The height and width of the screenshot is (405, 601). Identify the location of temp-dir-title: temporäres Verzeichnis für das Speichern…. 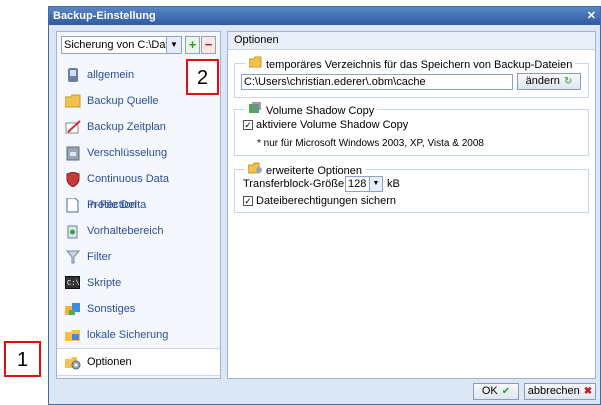
(410, 64).